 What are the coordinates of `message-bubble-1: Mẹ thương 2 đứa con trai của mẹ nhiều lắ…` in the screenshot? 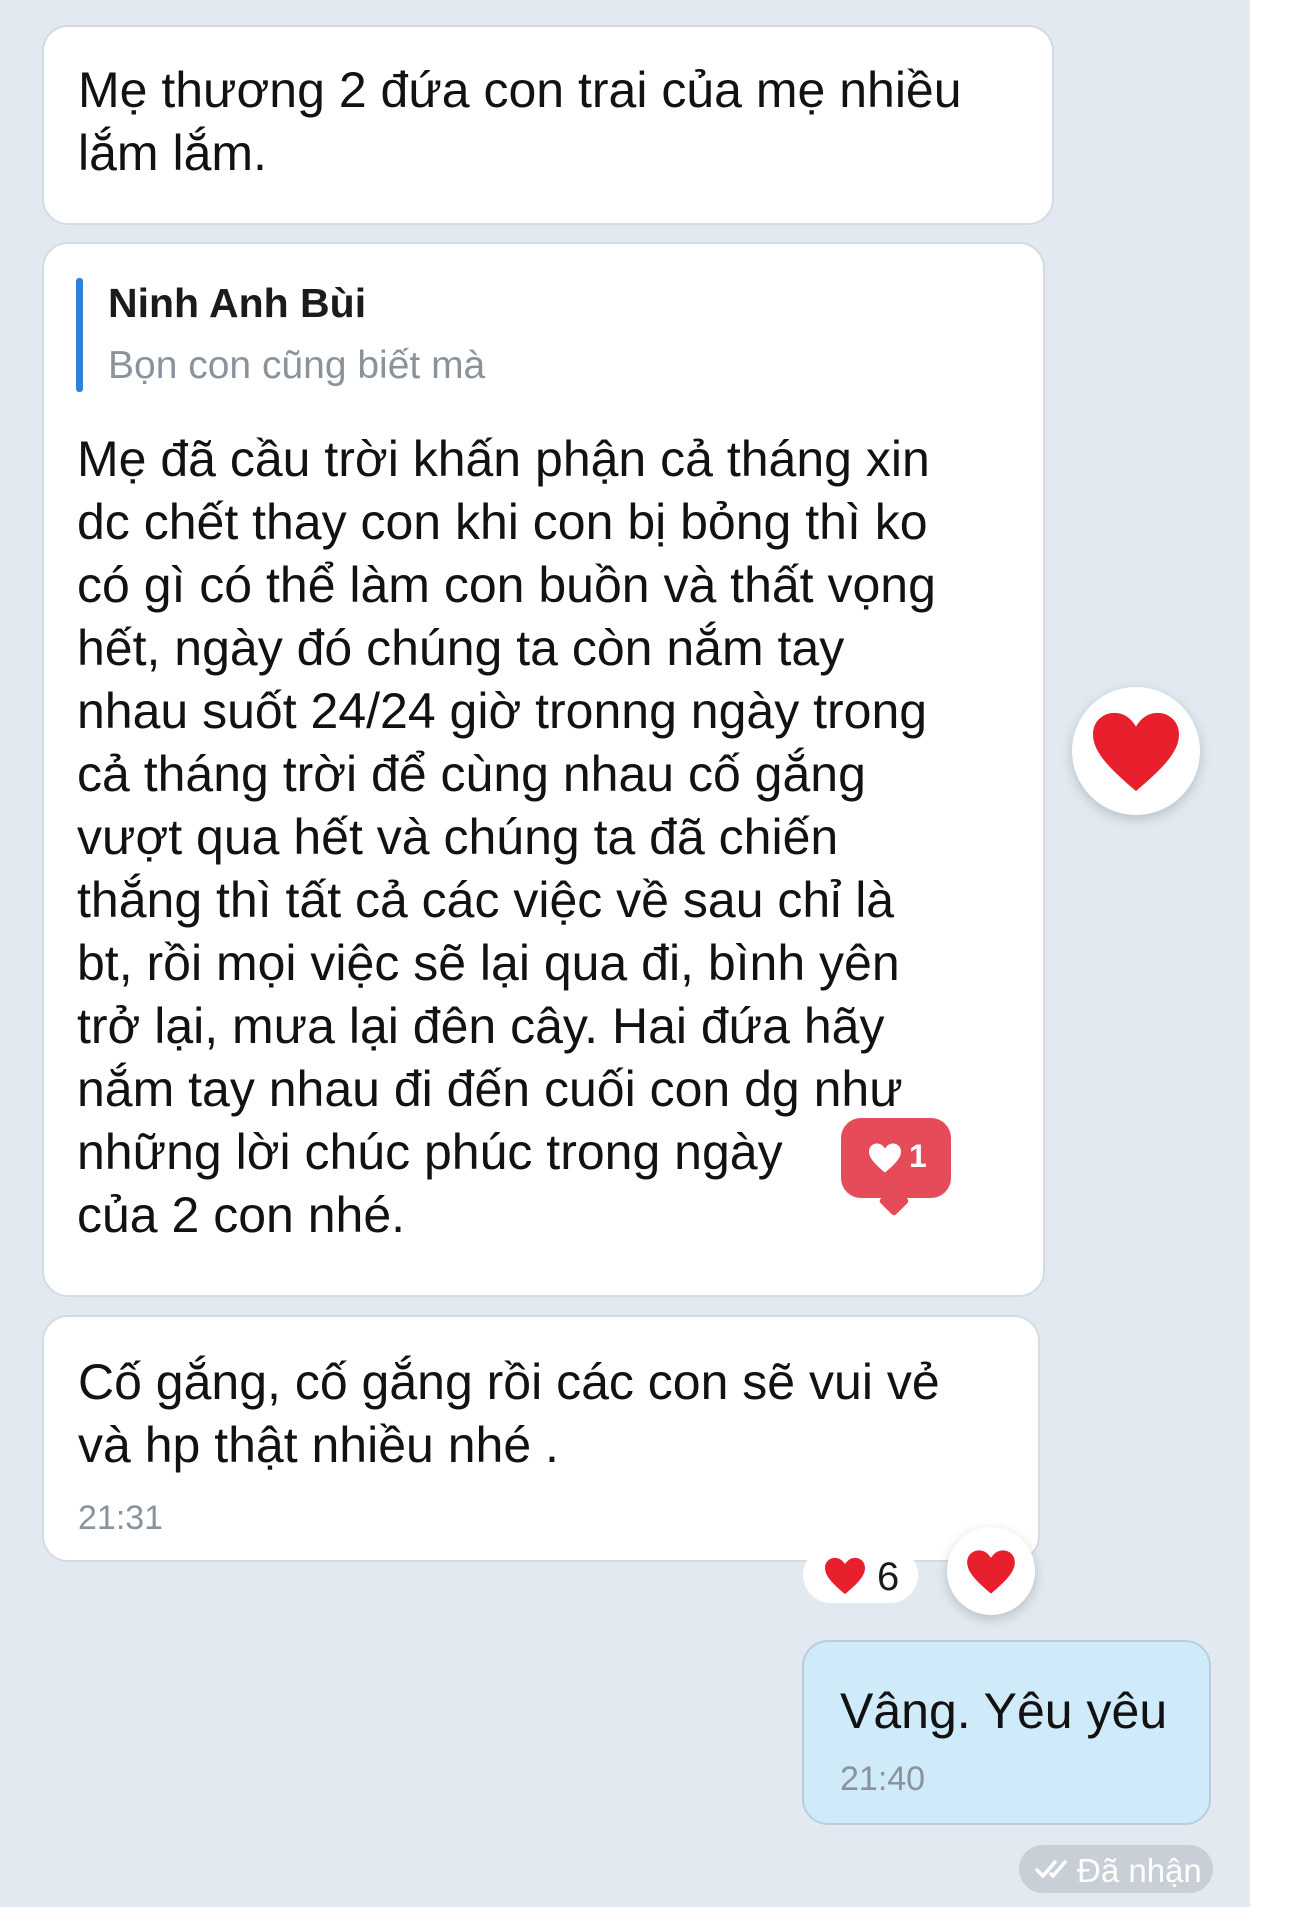 It's located at (548, 125).